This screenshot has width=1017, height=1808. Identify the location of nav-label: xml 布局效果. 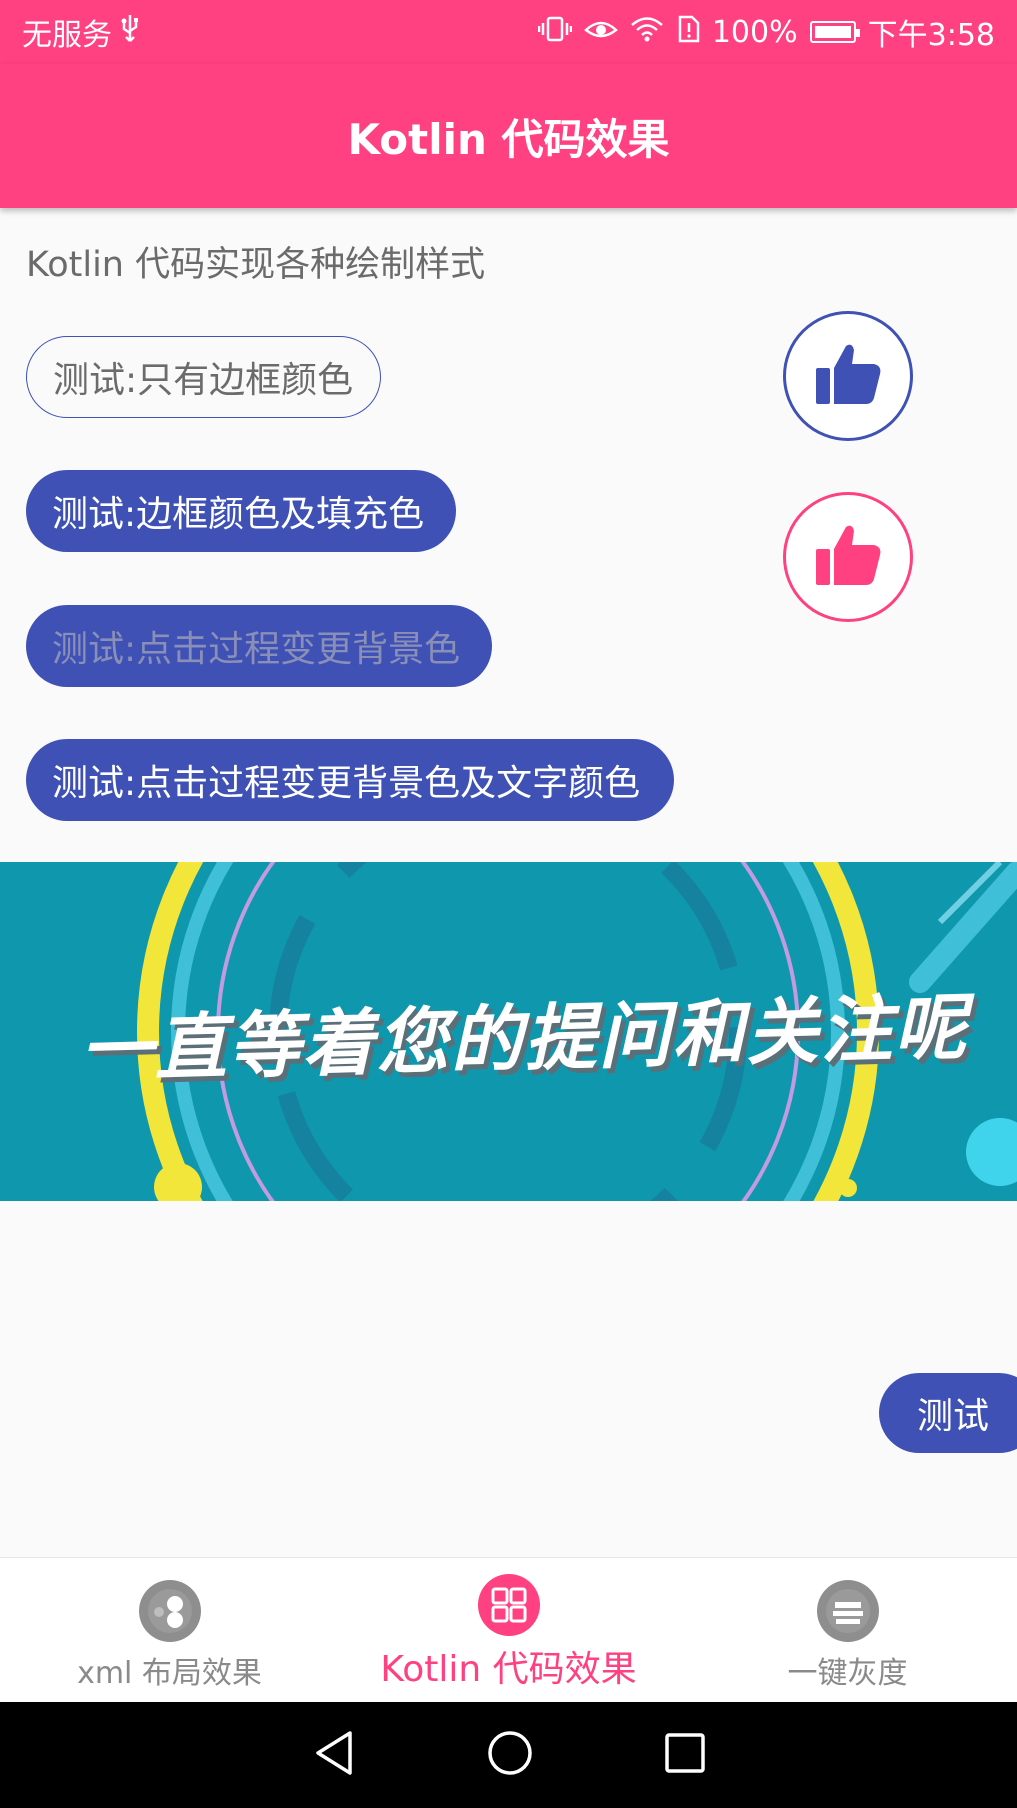
(169, 1673).